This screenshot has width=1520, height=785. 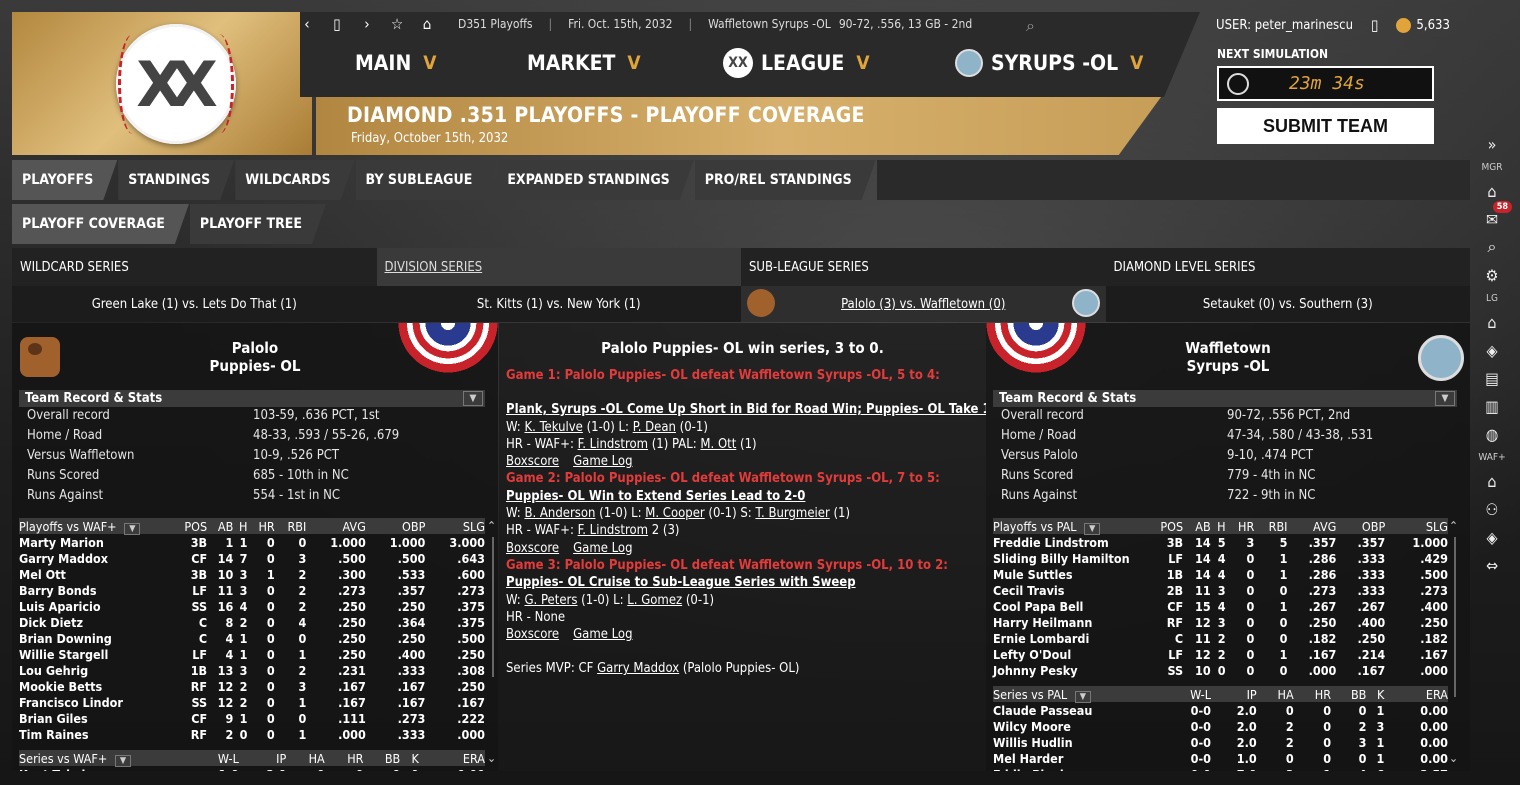 What do you see at coordinates (395, 526) in the screenshot?
I see `column-header: OBP` at bounding box center [395, 526].